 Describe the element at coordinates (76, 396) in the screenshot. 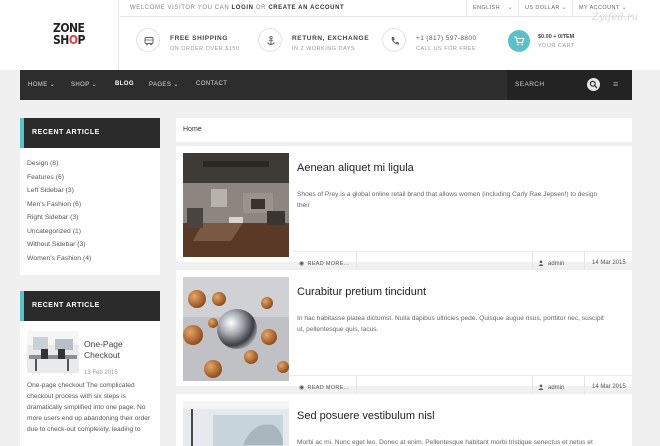

I see `recent-post-text: checkout process with six steps is` at that location.